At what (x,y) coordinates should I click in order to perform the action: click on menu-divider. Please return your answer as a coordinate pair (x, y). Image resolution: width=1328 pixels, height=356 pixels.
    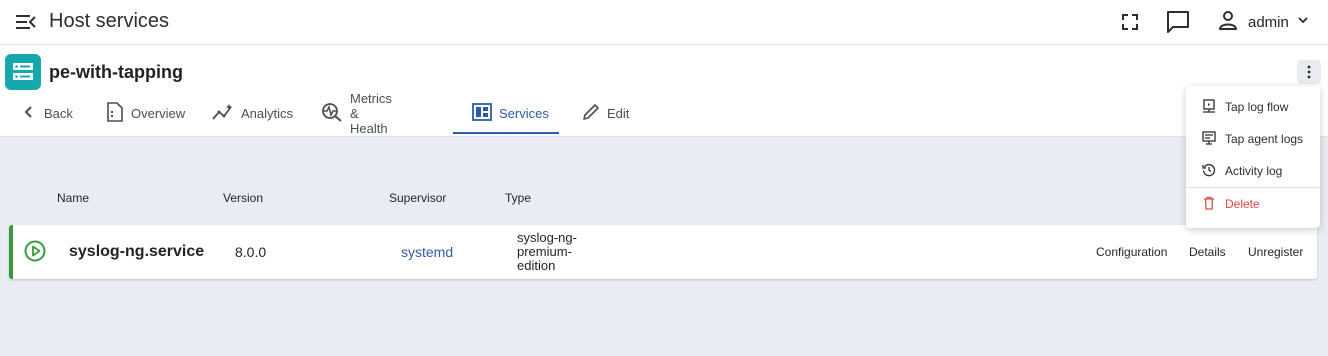
    Looking at the image, I should click on (1253, 187).